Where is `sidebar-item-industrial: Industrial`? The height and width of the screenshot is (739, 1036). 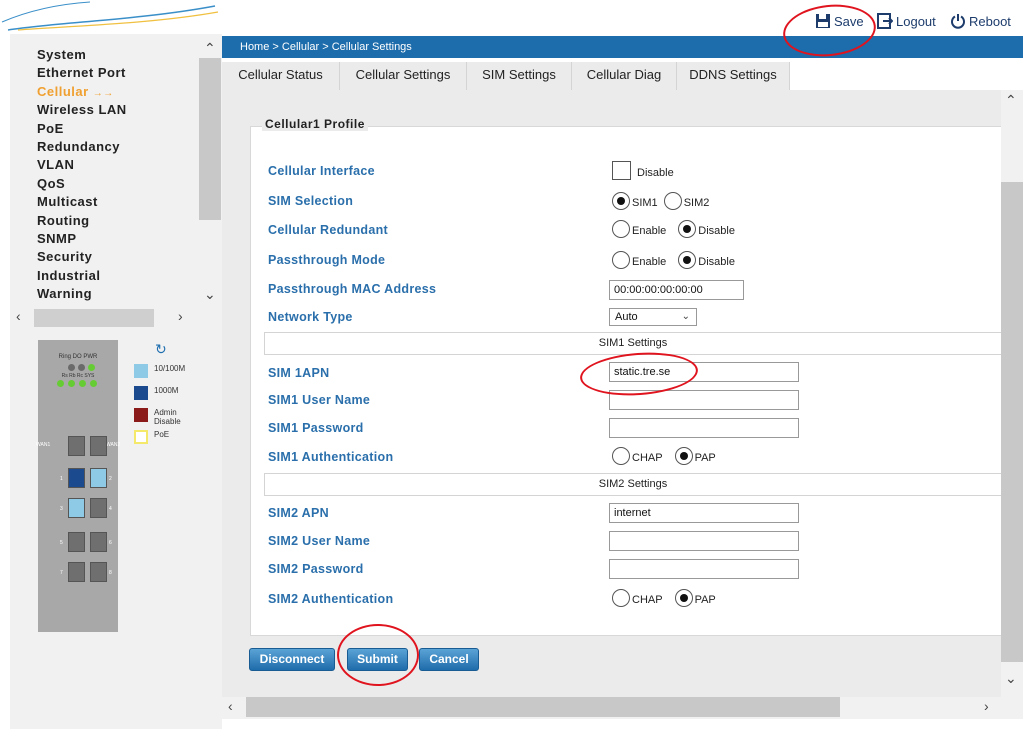
sidebar-item-industrial: Industrial is located at coordinates (105, 276).